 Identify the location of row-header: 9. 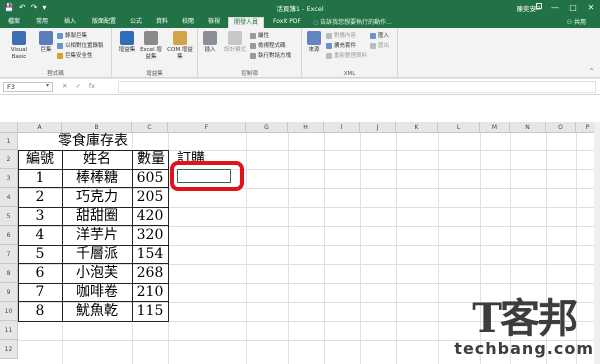
(9, 292).